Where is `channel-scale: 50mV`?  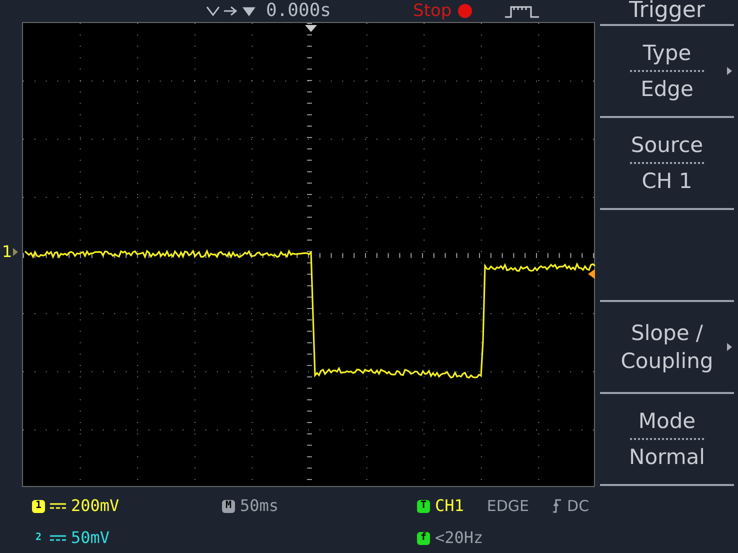 channel-scale: 50mV is located at coordinates (90, 538).